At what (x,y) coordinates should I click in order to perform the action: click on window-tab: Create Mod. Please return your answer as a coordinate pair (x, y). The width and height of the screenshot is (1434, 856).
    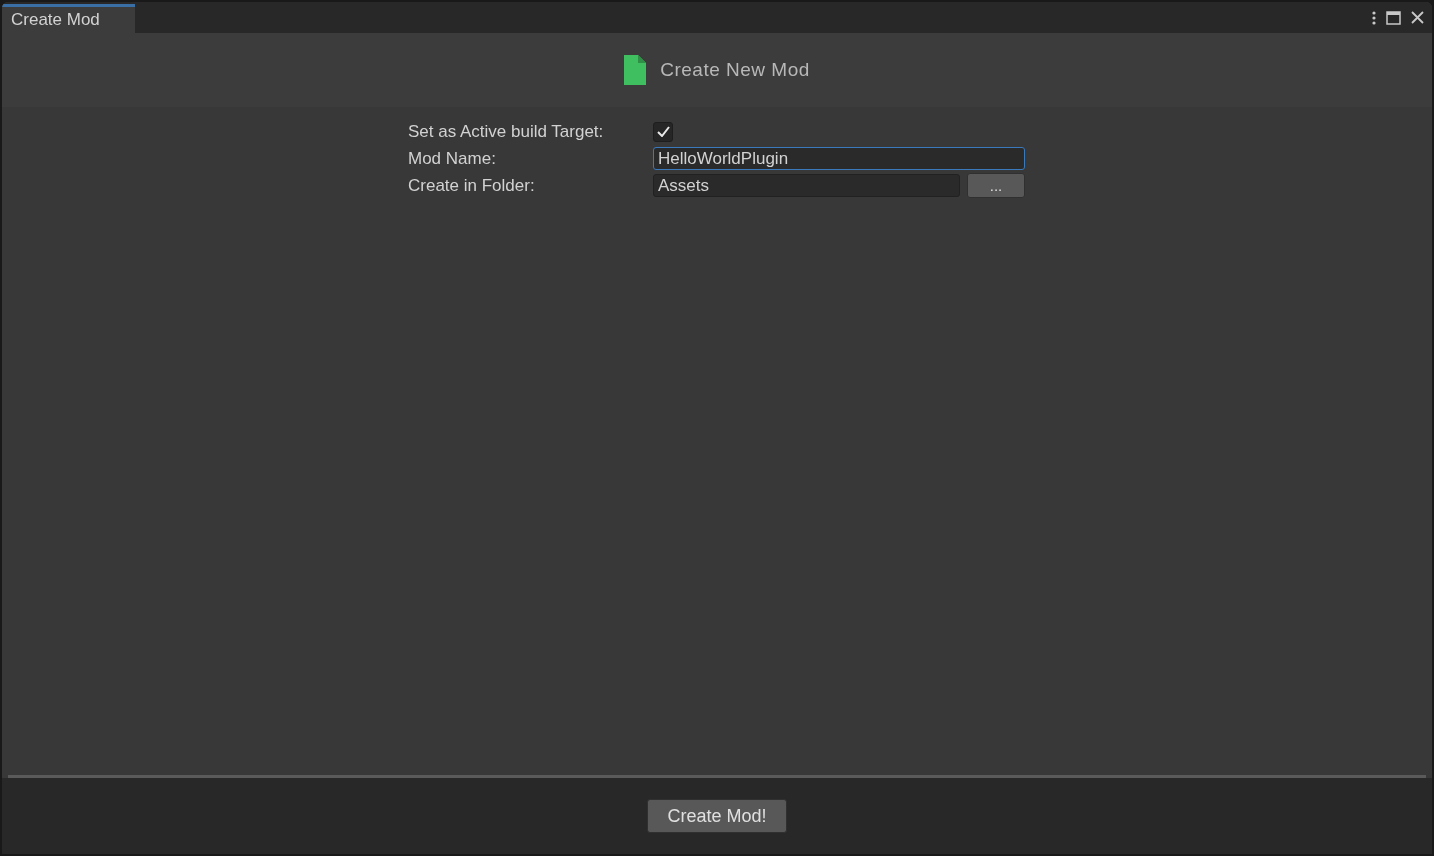
    Looking at the image, I should click on (68, 18).